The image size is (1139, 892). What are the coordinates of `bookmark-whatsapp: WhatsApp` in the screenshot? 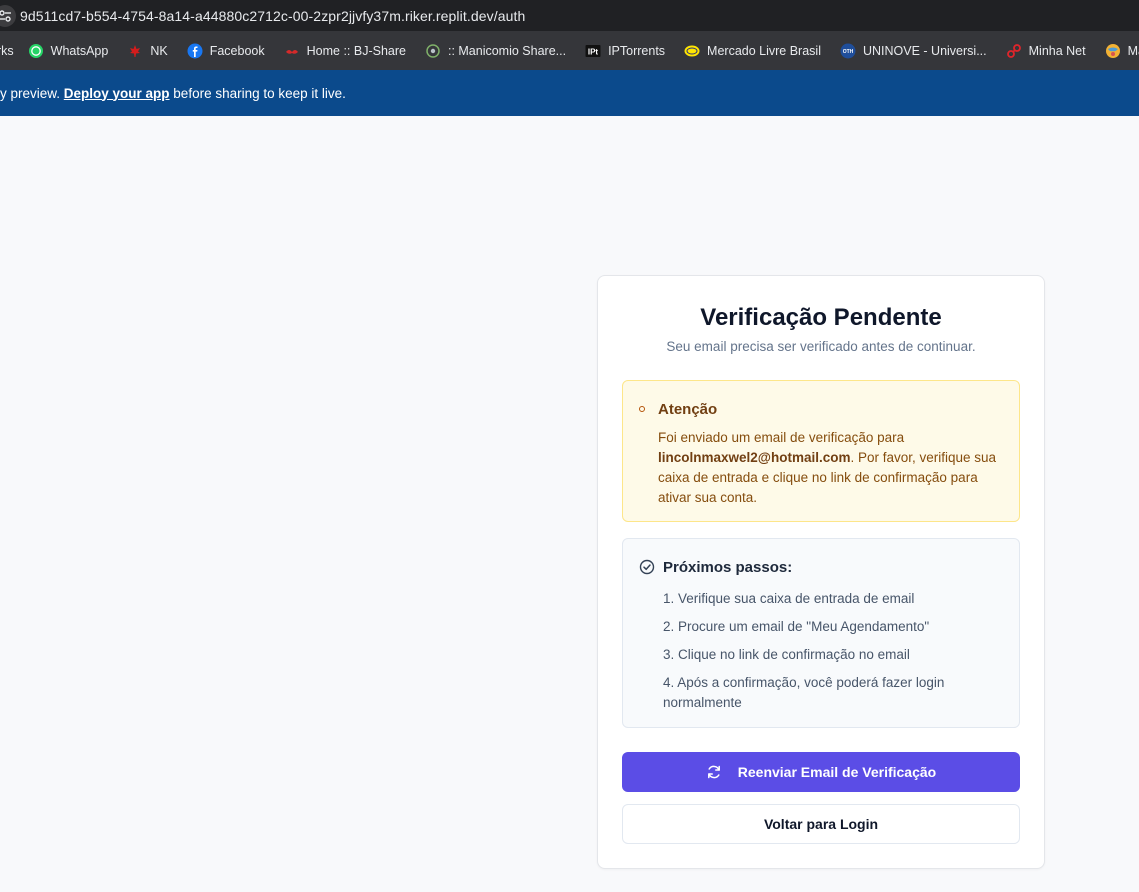 It's located at (68, 51).